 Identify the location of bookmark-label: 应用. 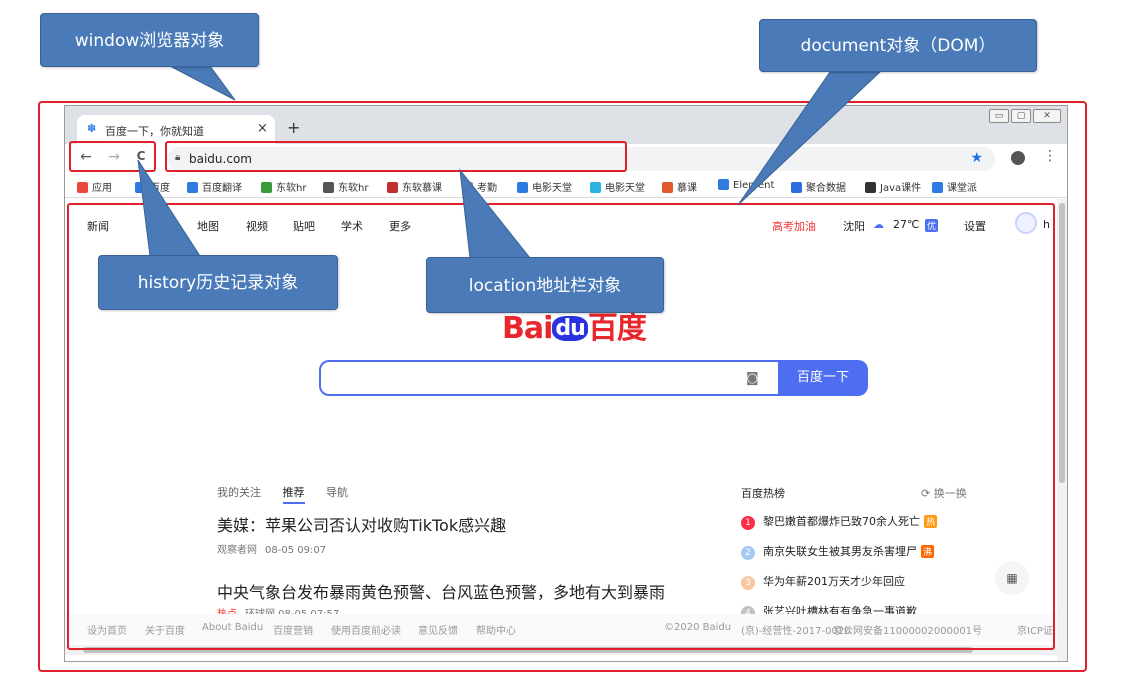
(102, 188).